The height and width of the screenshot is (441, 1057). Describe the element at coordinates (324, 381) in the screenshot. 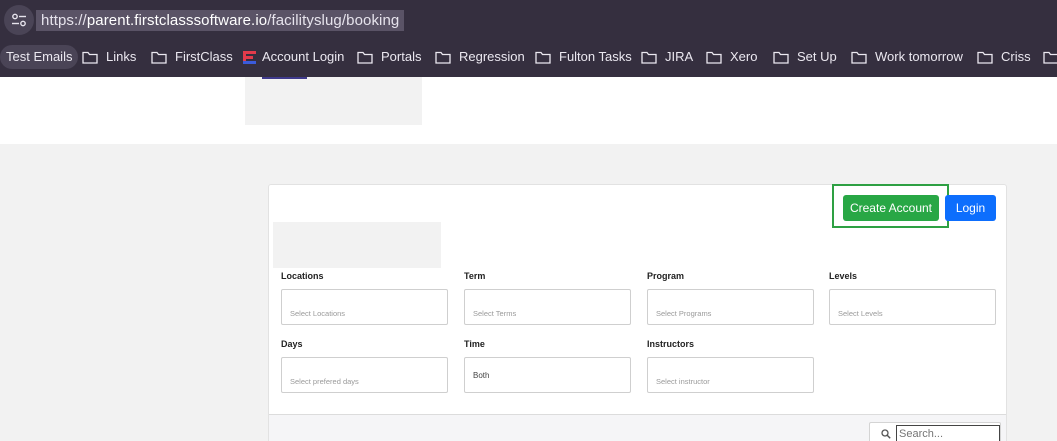

I see `days-placeholder: Select prefered days` at that location.